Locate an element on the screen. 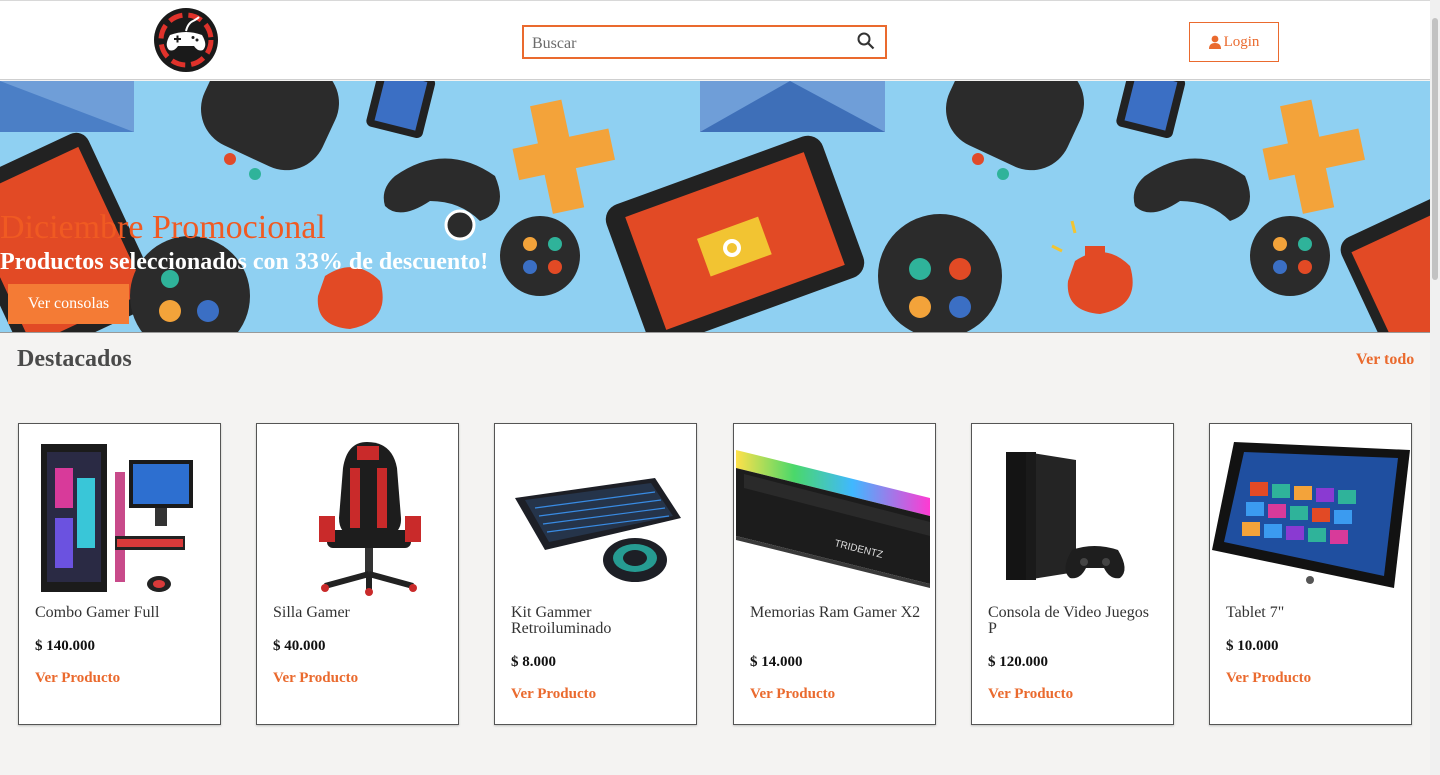 This screenshot has width=1440, height=775. search-box is located at coordinates (704, 42).